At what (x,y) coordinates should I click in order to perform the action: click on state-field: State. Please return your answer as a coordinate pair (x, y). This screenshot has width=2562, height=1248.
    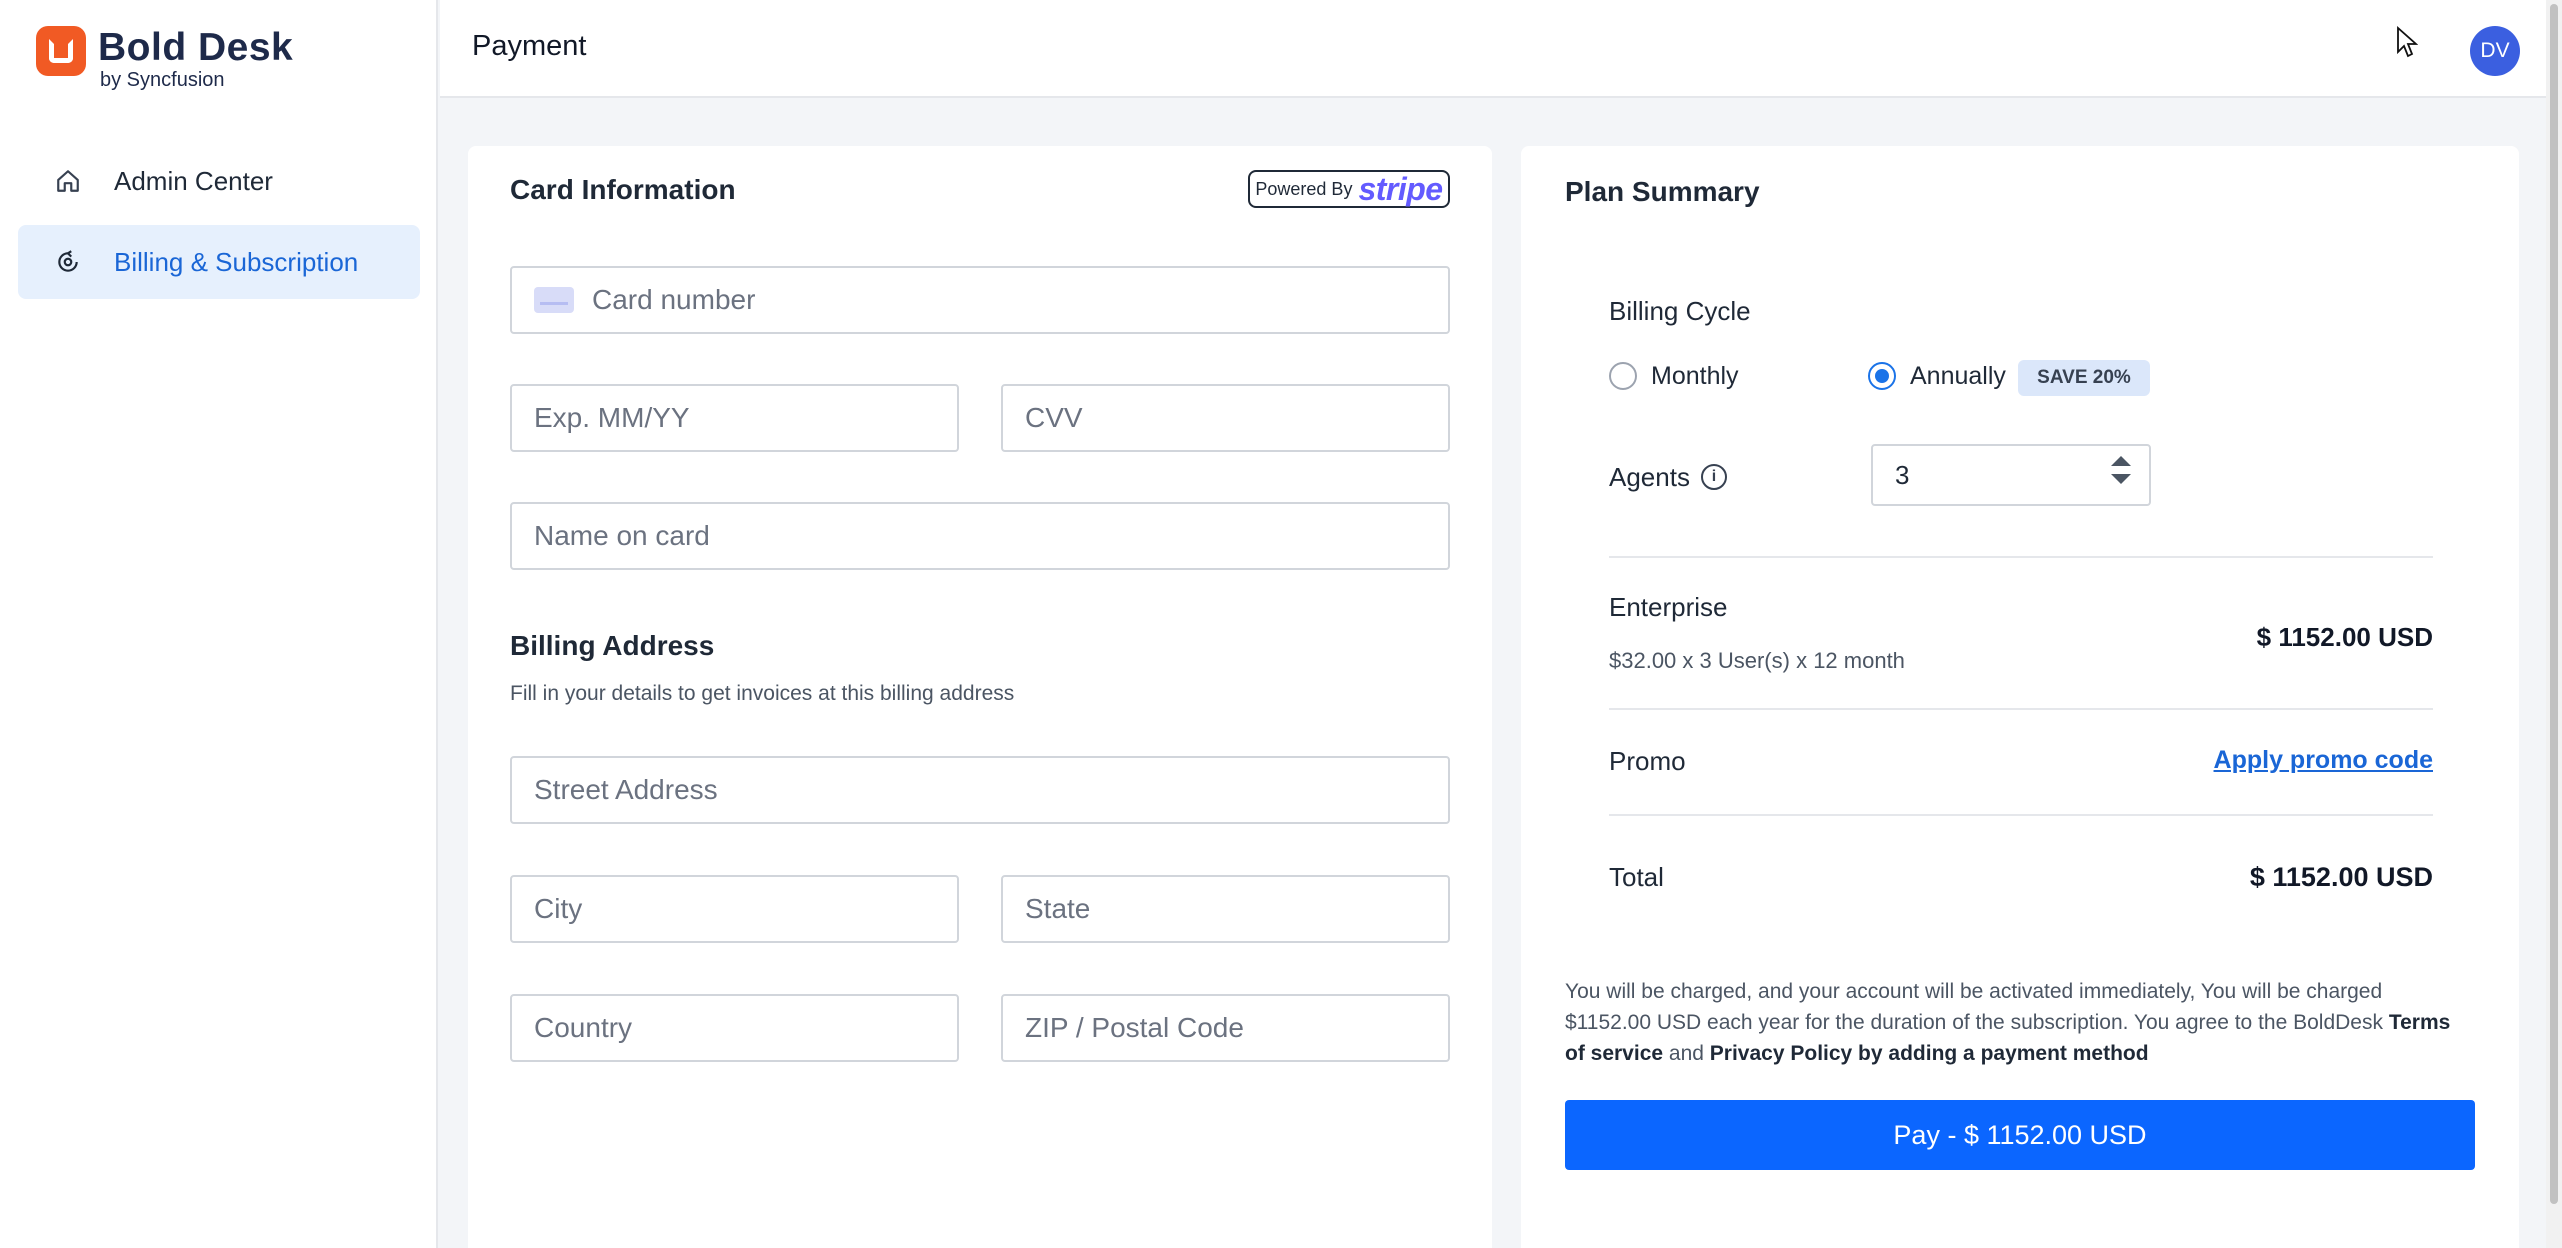
    Looking at the image, I should click on (1225, 909).